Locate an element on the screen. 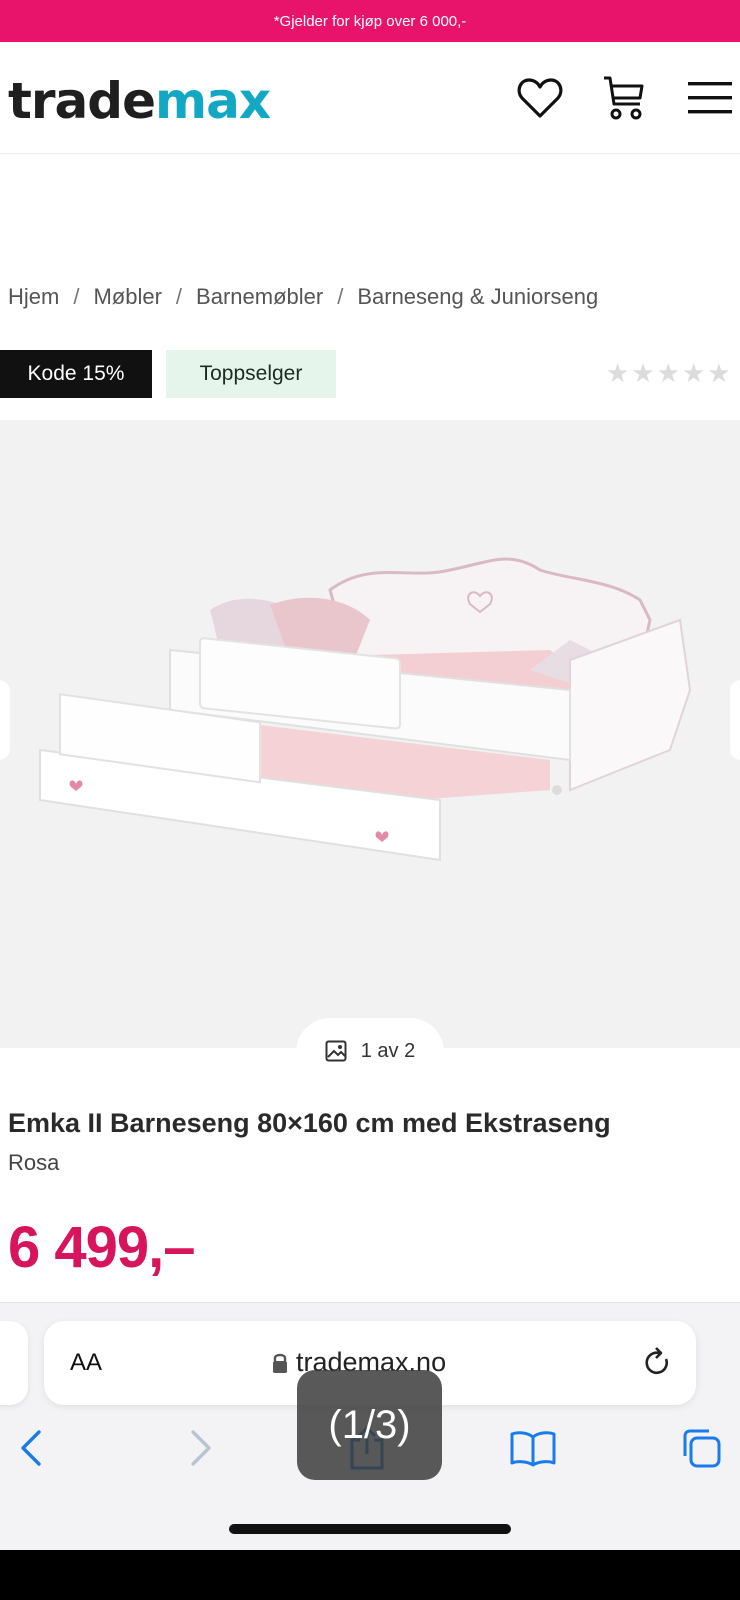 The image size is (740, 1600). menu-icon is located at coordinates (710, 98).